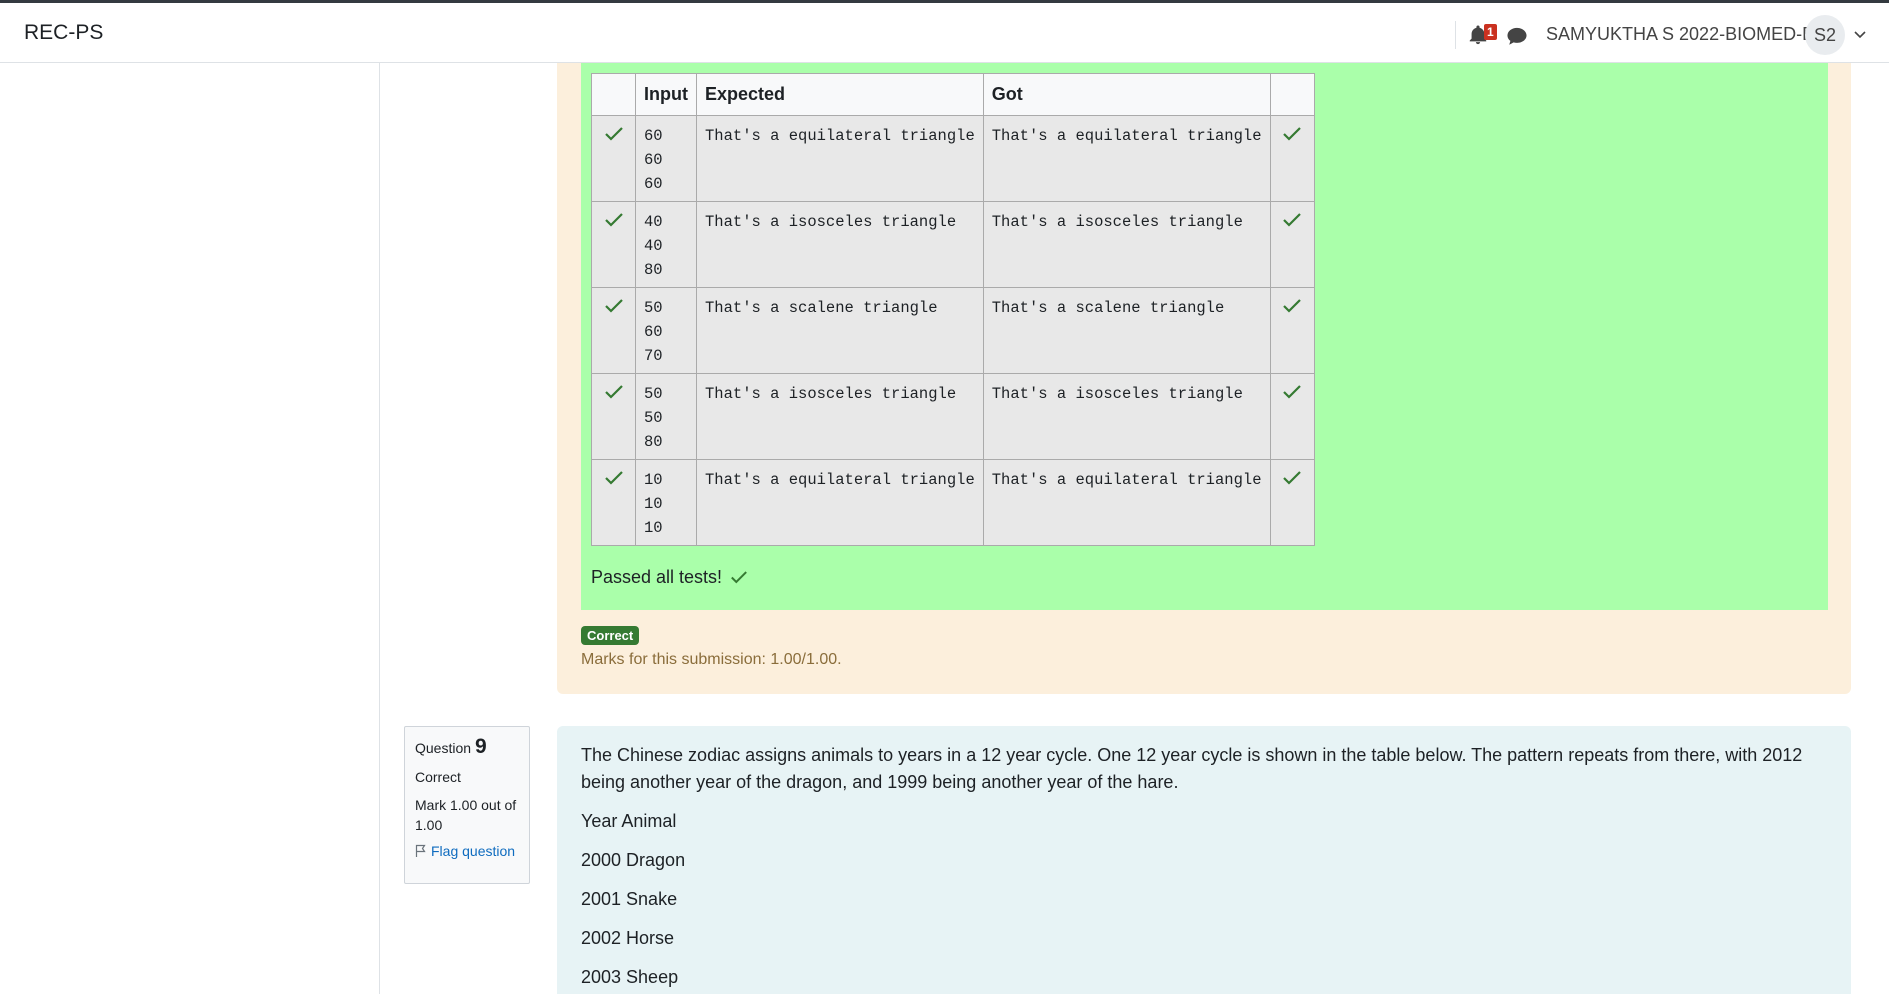 The height and width of the screenshot is (994, 1889). What do you see at coordinates (666, 502) in the screenshot?
I see `input-cell: 10 10 10` at bounding box center [666, 502].